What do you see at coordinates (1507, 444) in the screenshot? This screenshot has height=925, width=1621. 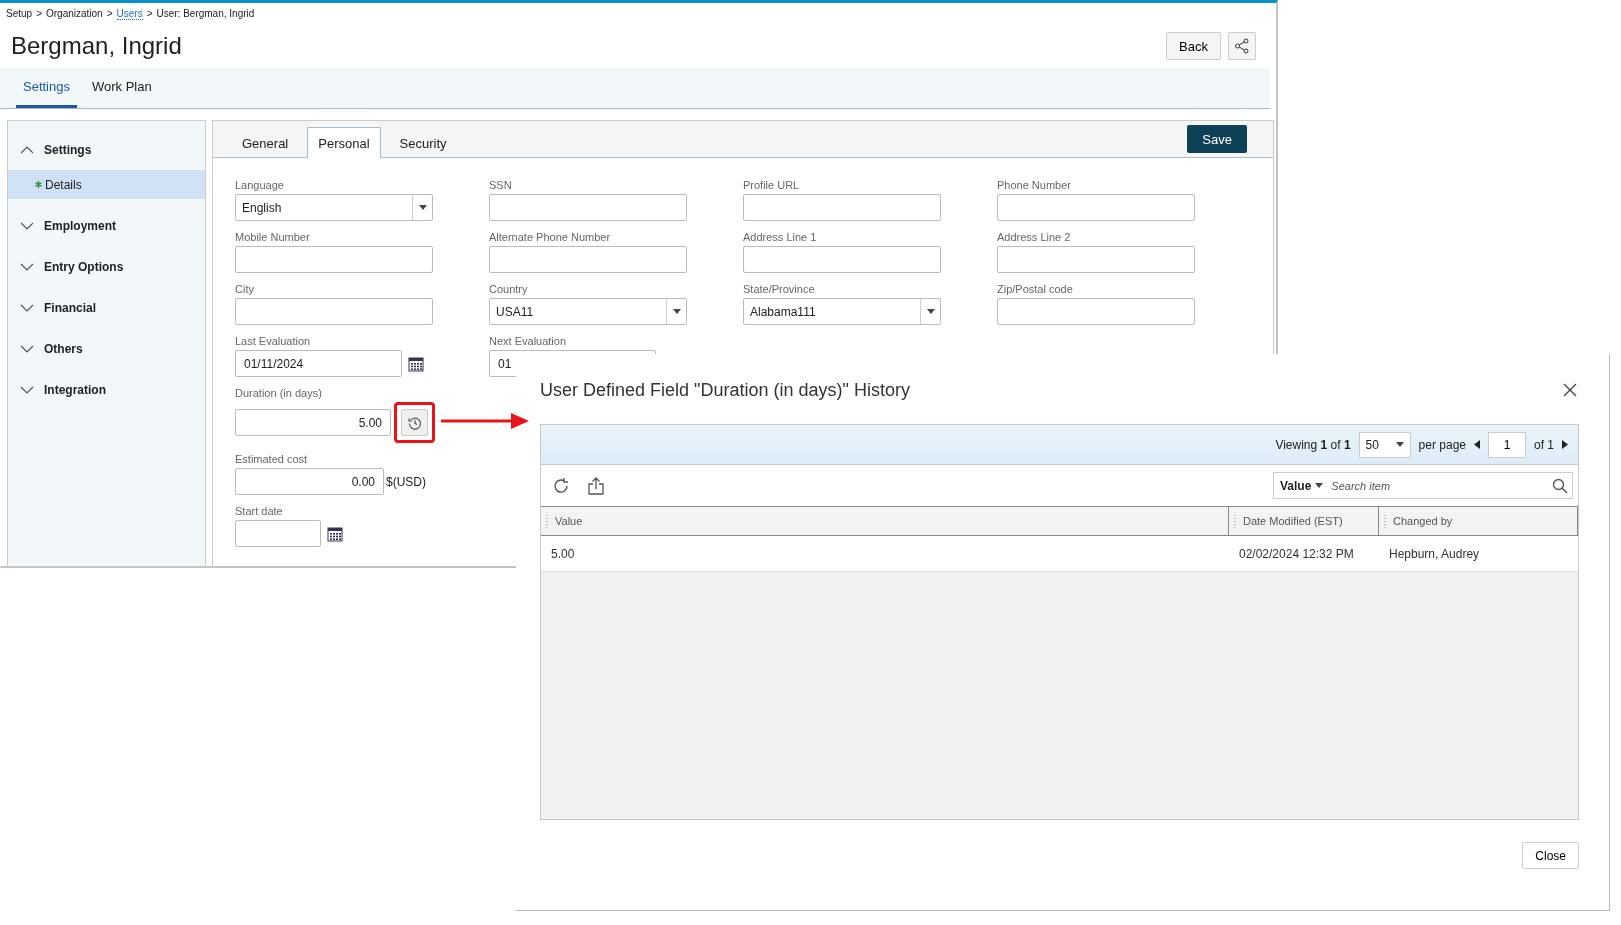 I see `page-input: 1` at bounding box center [1507, 444].